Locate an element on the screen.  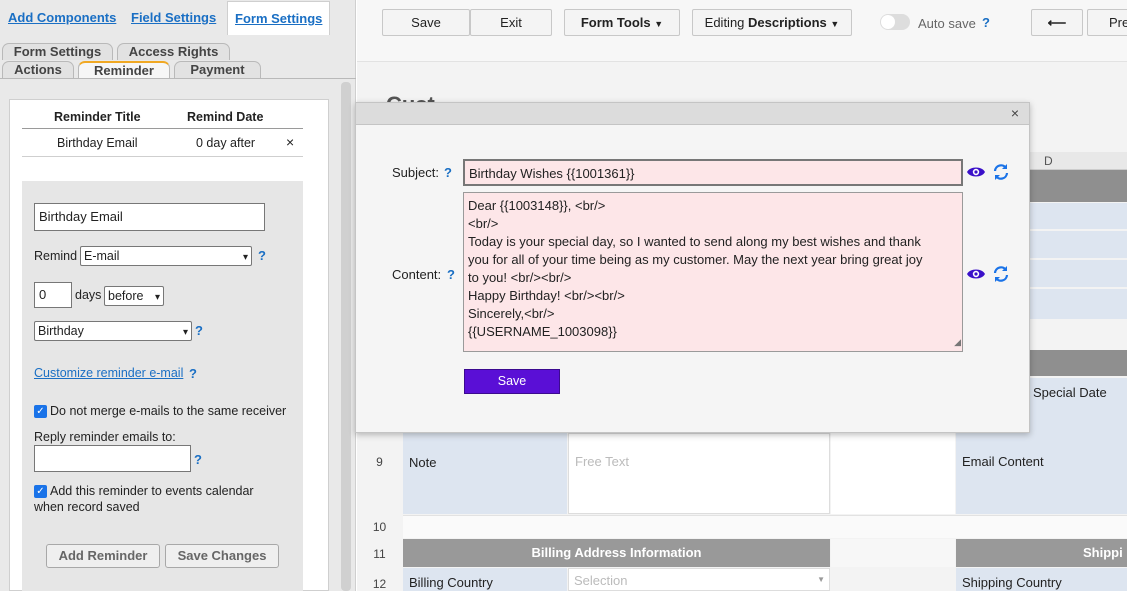
caret-down-icon: ▼ is located at coordinates (835, 24).